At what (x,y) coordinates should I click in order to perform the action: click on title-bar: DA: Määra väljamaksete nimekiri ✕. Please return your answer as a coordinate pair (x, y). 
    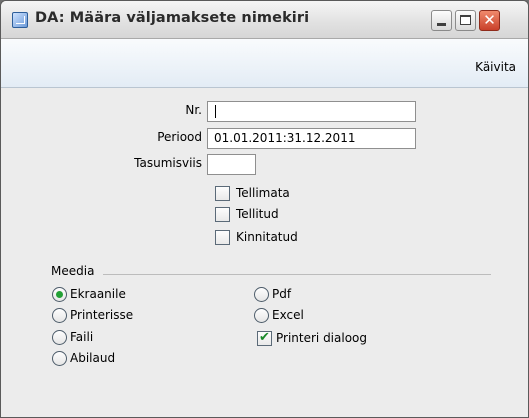
    Looking at the image, I should click on (264, 20).